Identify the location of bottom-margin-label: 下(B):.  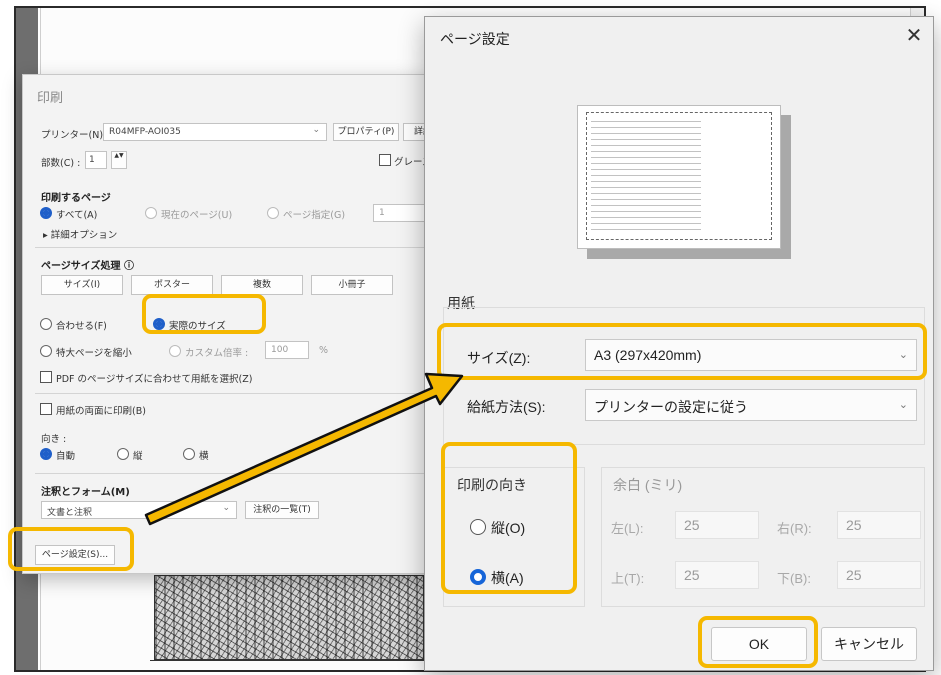
(794, 578).